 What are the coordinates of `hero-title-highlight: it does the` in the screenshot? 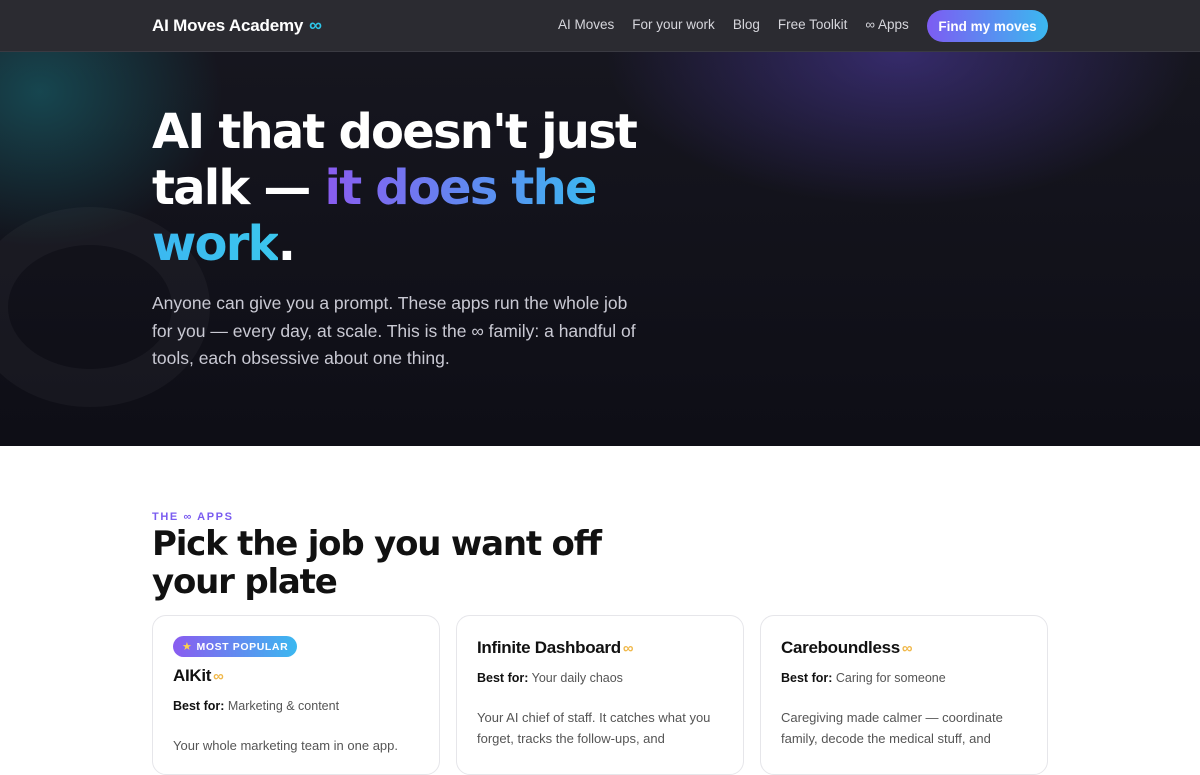 It's located at (461, 188).